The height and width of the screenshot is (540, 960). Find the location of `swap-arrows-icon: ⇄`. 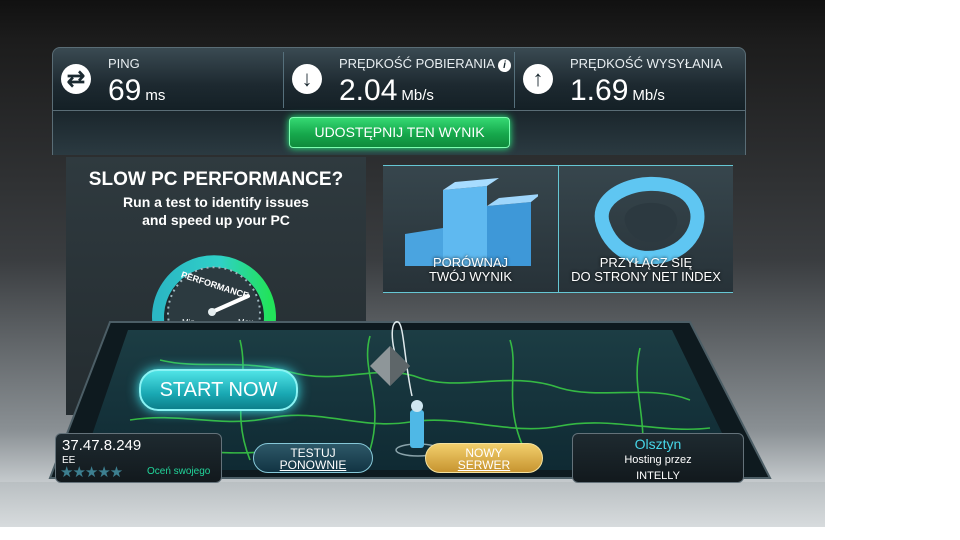

swap-arrows-icon: ⇄ is located at coordinates (76, 79).